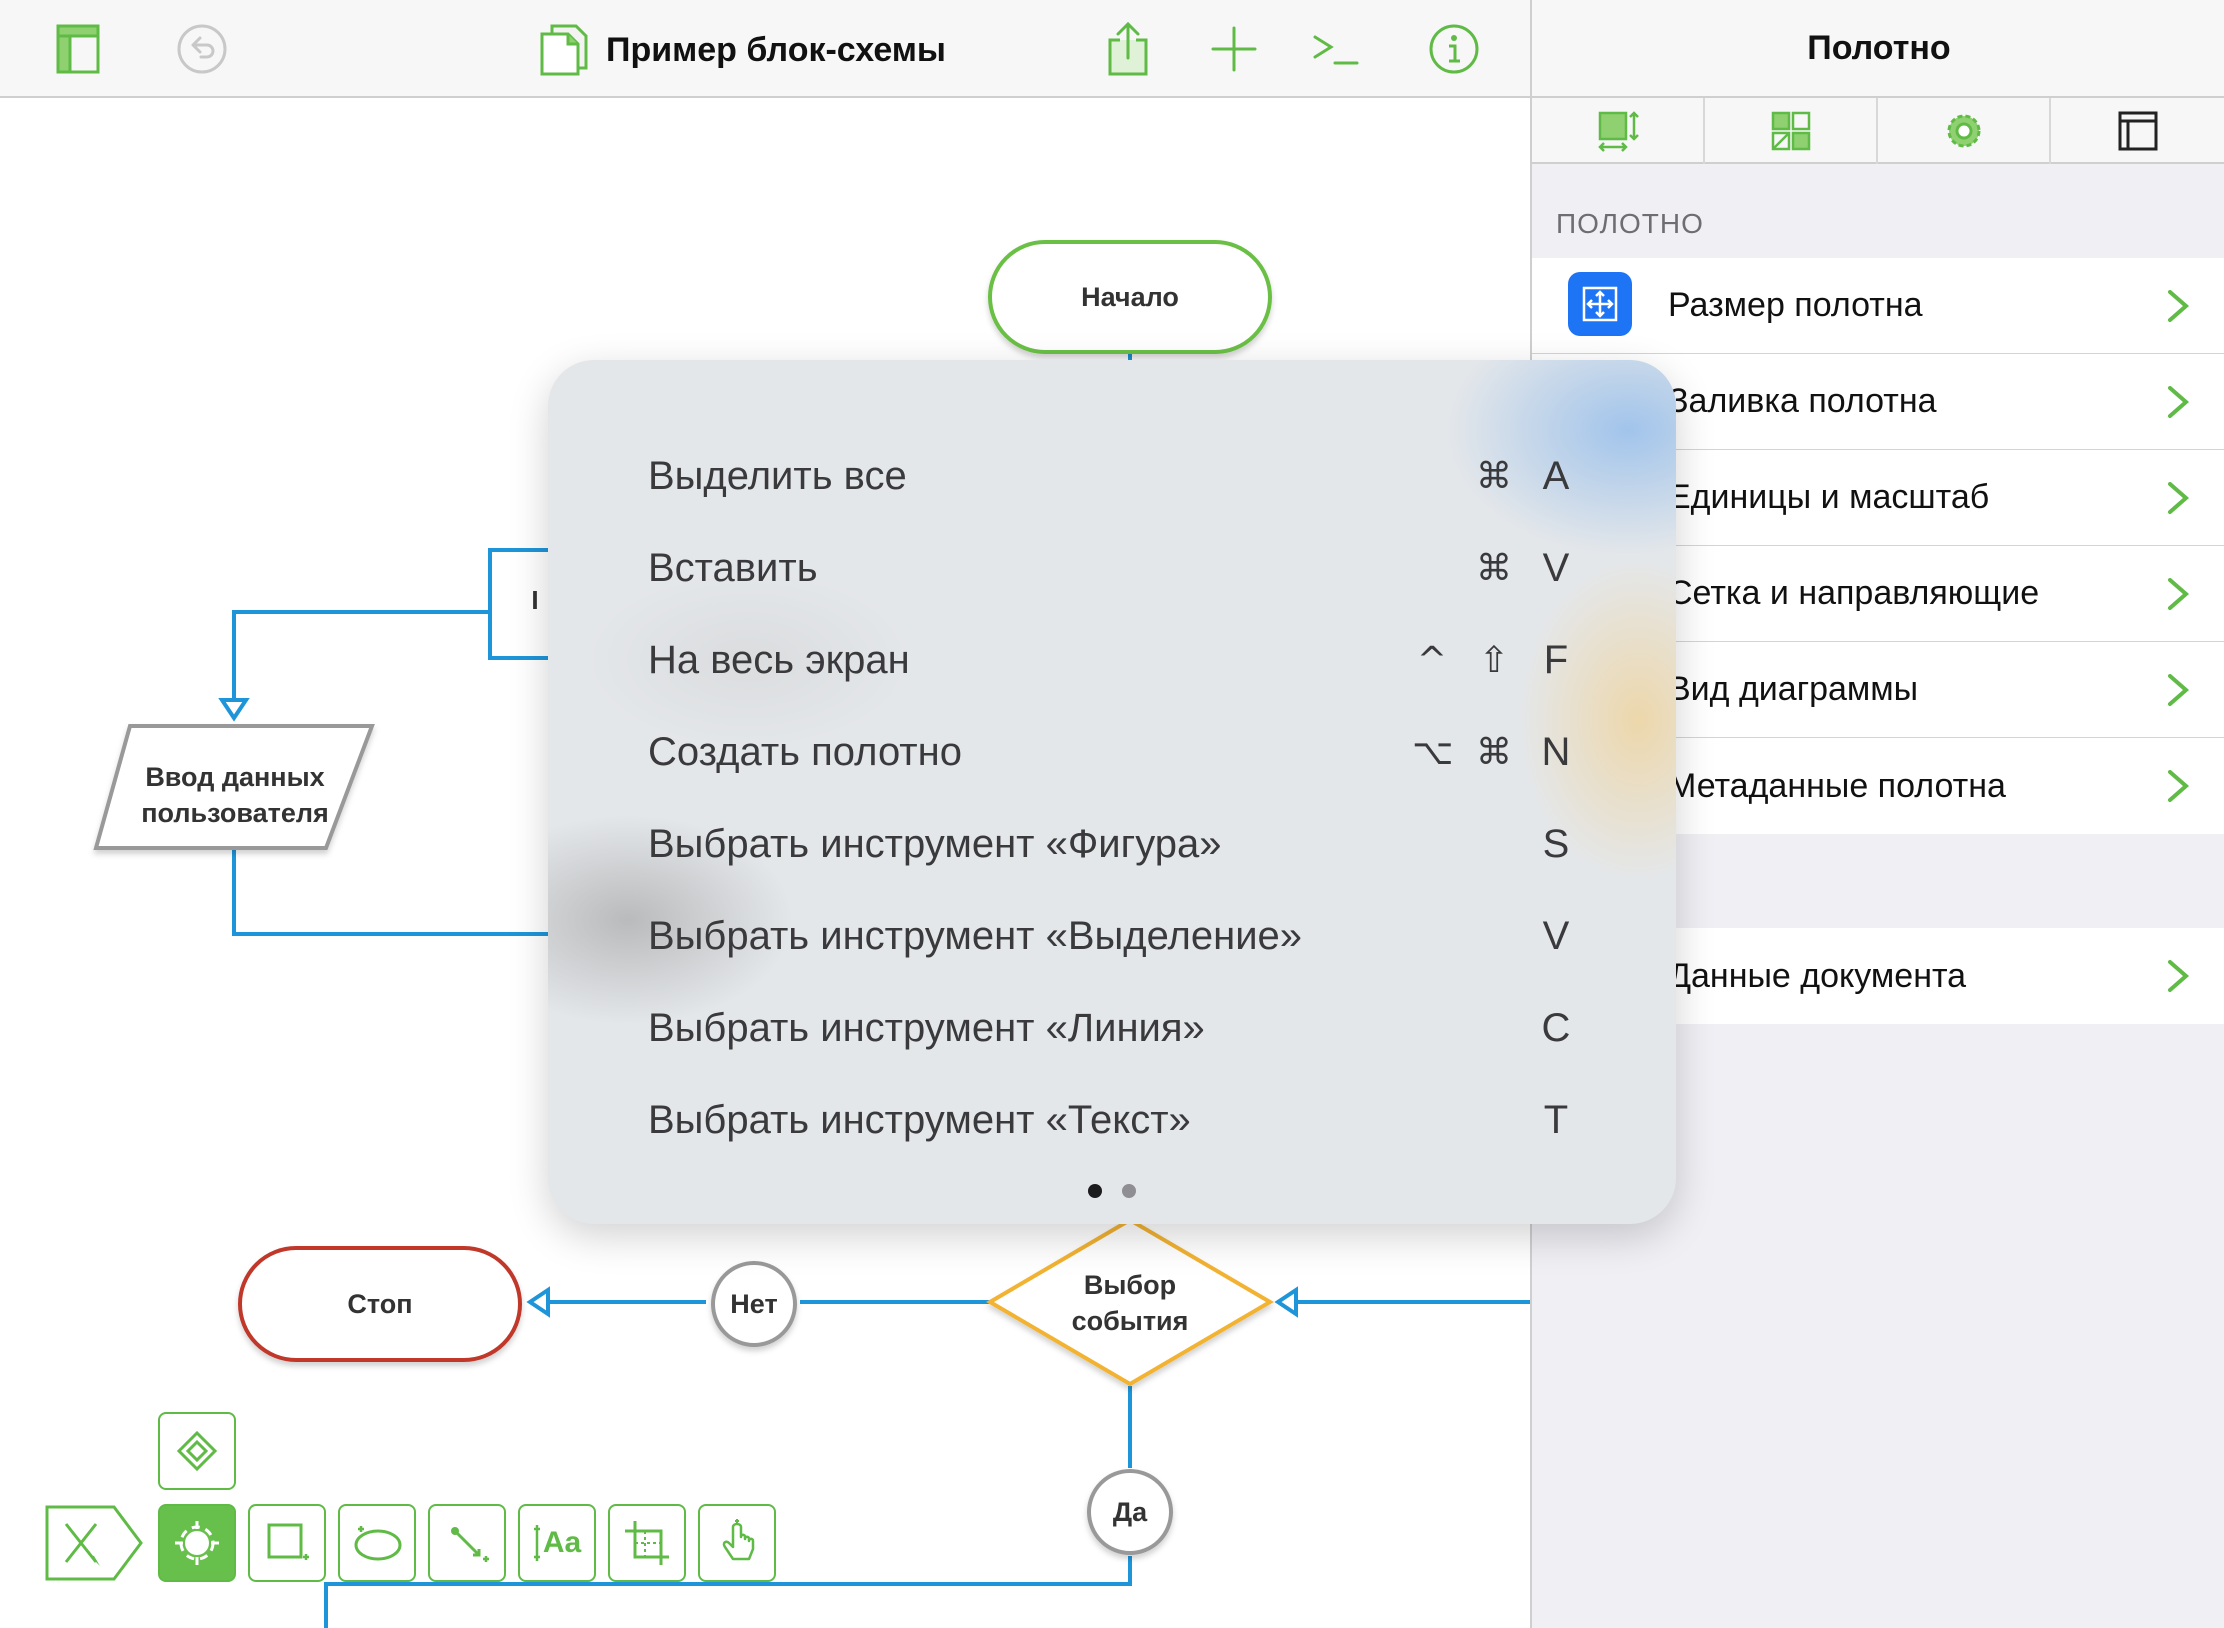  Describe the element at coordinates (1130, 1512) in the screenshot. I see `yes-node-label: Да` at that location.